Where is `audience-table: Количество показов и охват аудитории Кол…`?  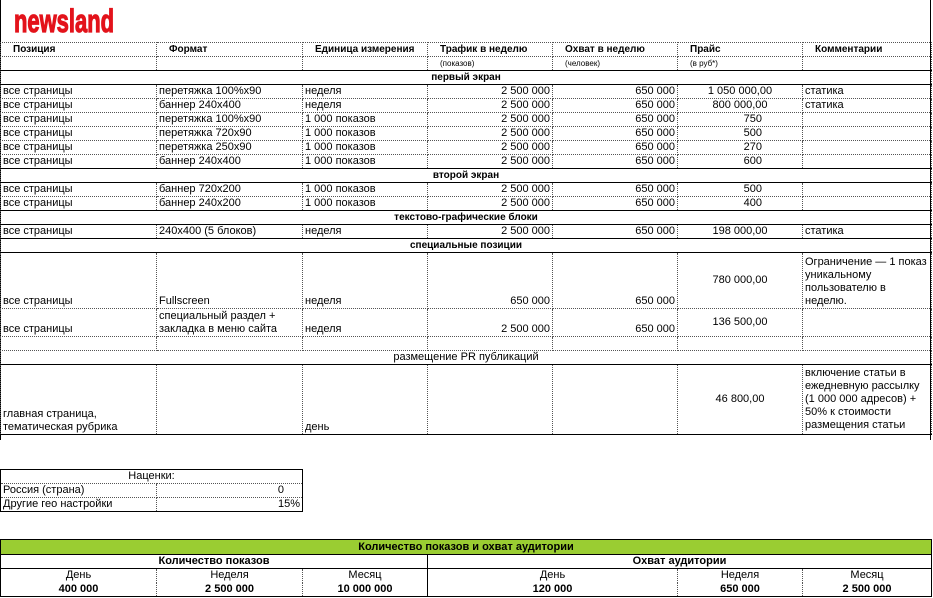 audience-table: Количество показов и охват аудитории Кол… is located at coordinates (466, 568).